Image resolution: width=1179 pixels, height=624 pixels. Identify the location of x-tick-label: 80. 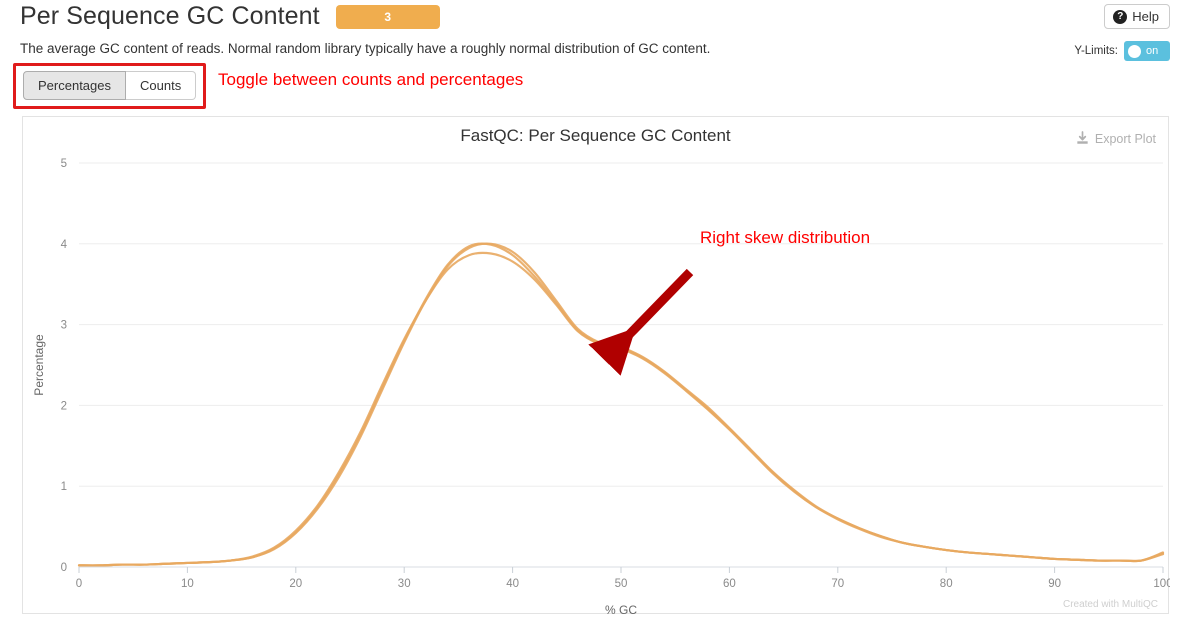
(946, 584).